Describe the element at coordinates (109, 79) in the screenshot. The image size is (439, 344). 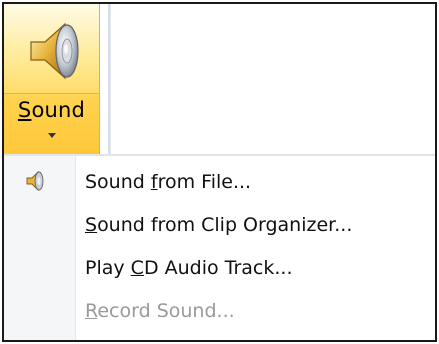
I see `ribbon-separator` at that location.